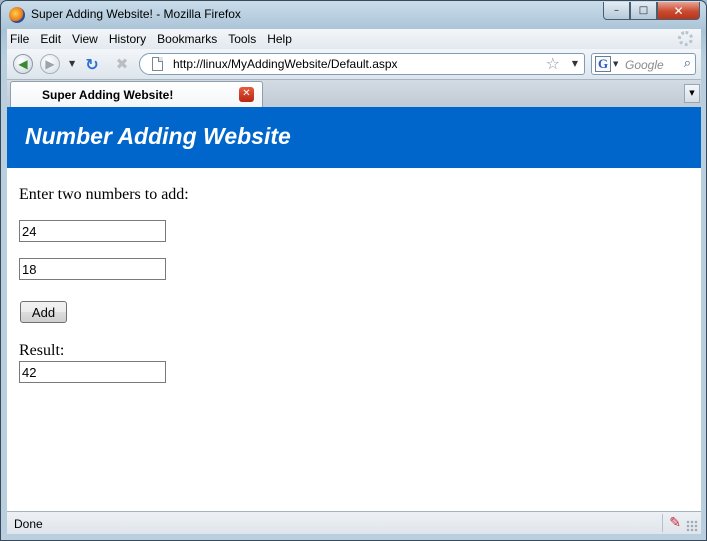  What do you see at coordinates (279, 39) in the screenshot?
I see `menu-help: Help` at bounding box center [279, 39].